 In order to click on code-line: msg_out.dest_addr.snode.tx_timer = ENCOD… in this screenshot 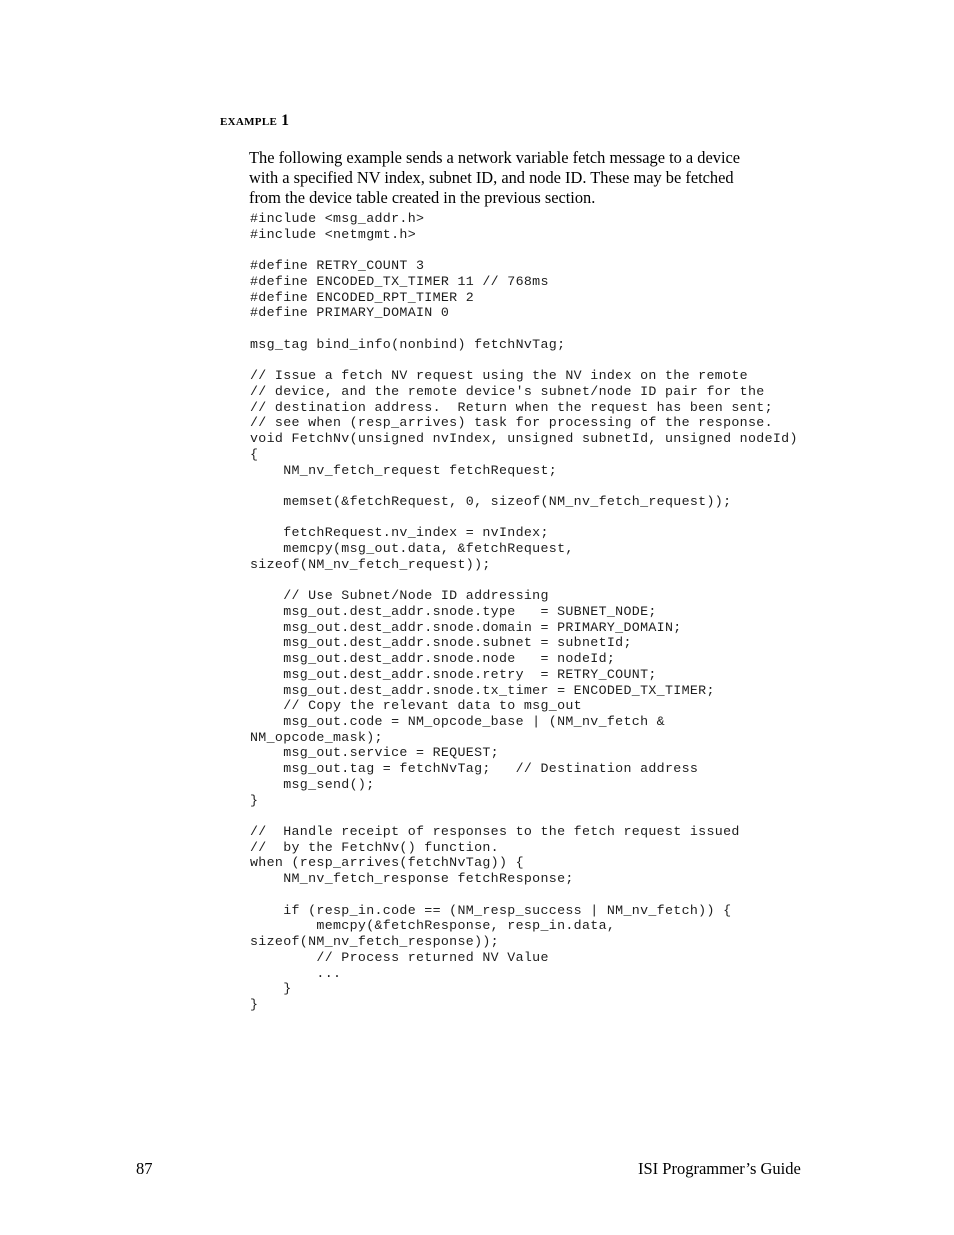, I will do `click(482, 690)`.